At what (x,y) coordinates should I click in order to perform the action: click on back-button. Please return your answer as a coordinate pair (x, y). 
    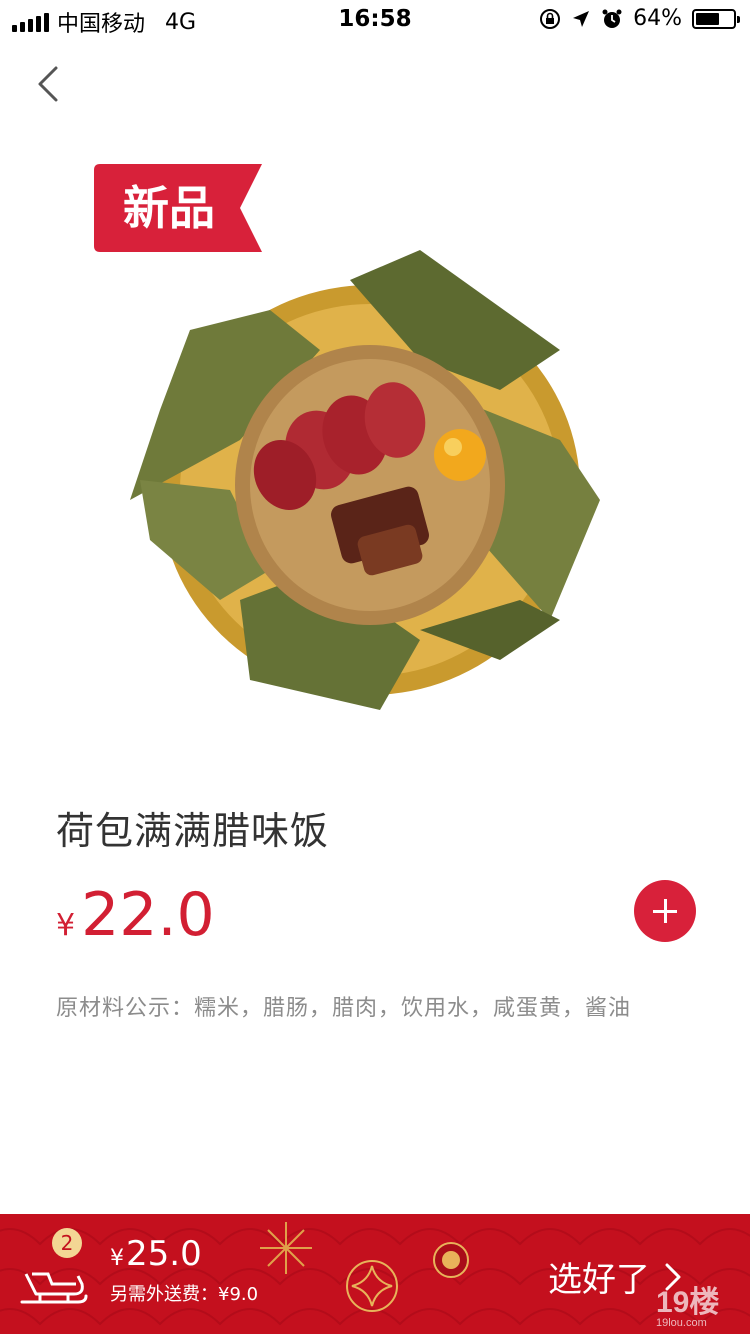
    Looking at the image, I should click on (48, 84).